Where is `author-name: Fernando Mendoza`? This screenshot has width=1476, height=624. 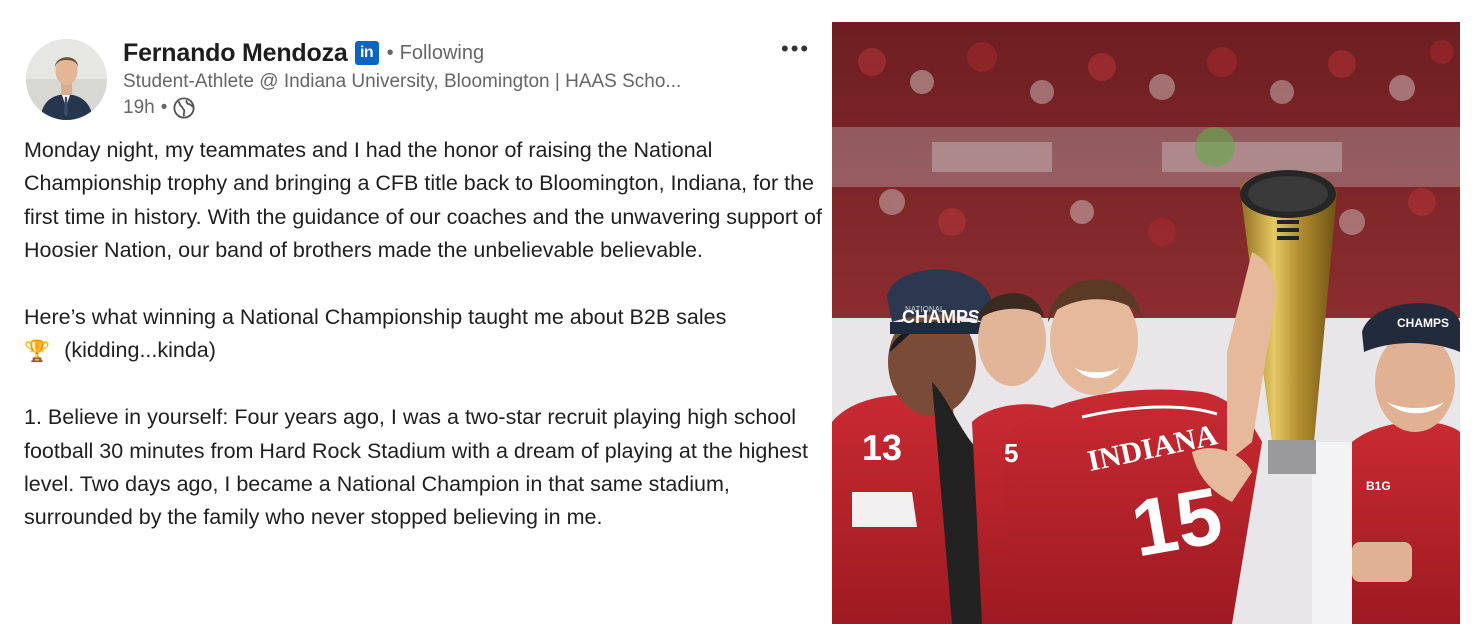 author-name: Fernando Mendoza is located at coordinates (235, 53).